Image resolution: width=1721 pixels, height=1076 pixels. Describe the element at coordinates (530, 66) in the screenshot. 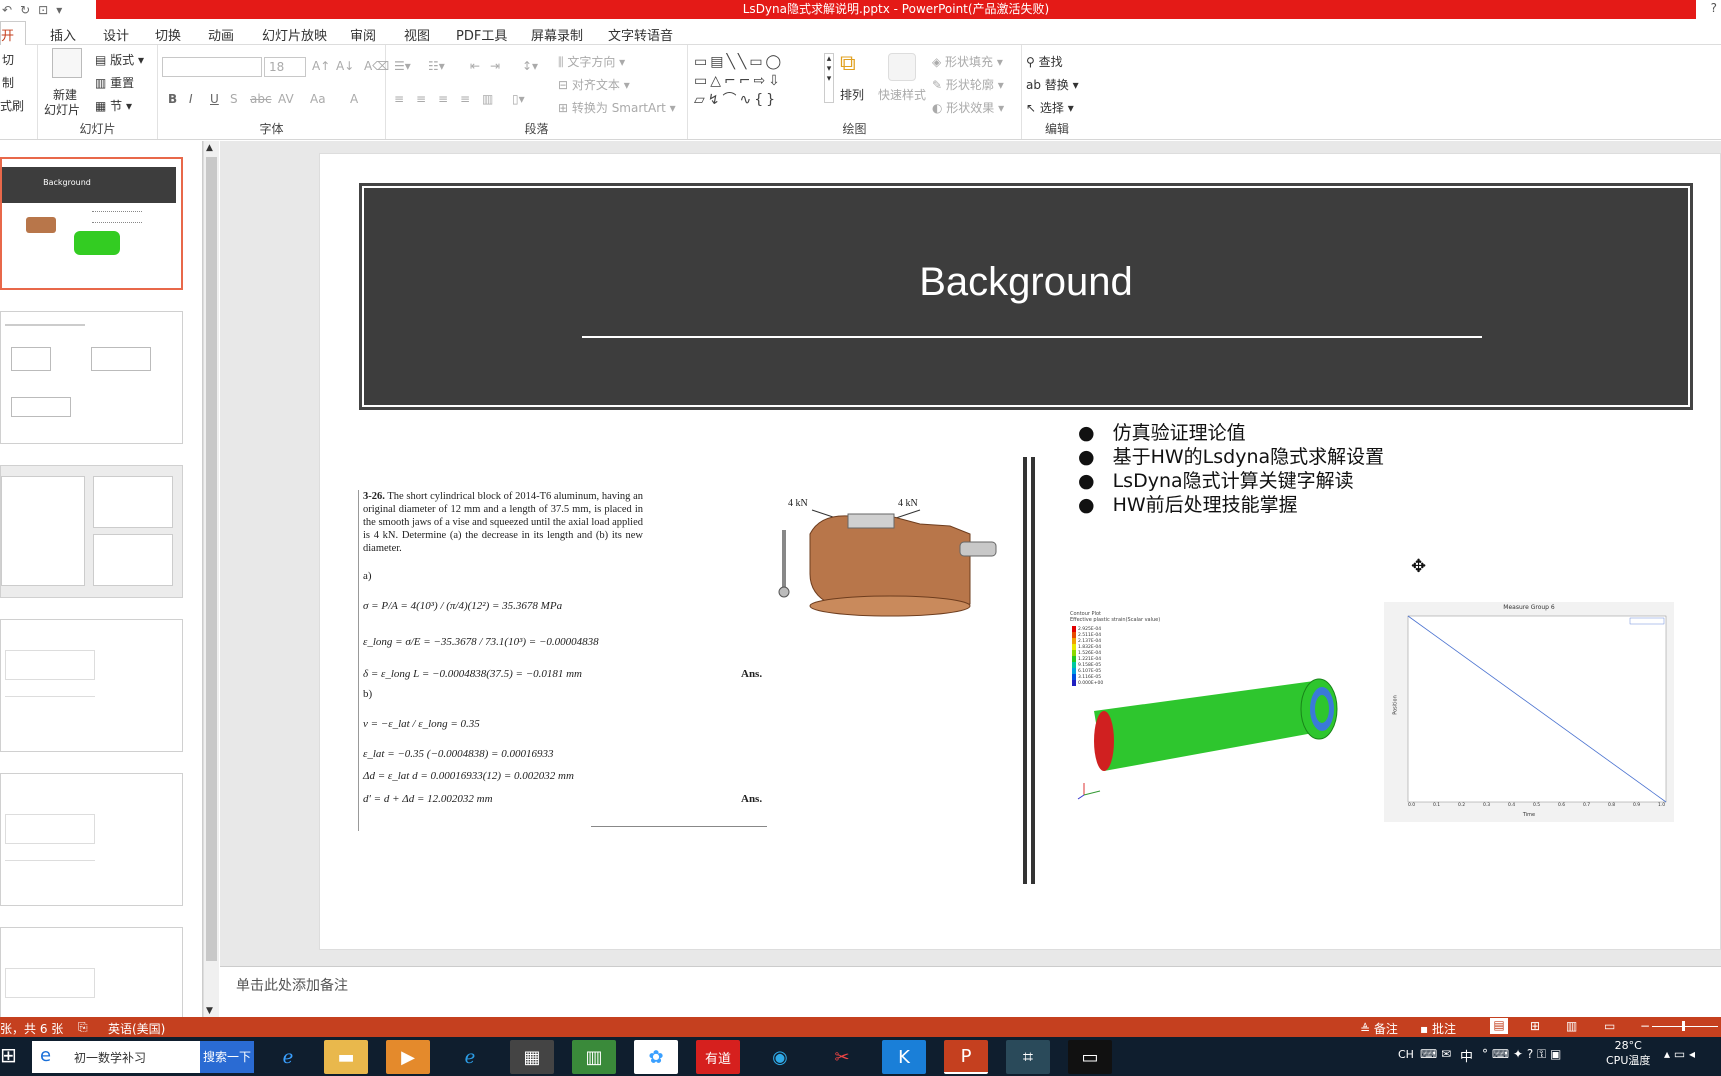

I see `line-spacing-icon: ↕▾` at that location.